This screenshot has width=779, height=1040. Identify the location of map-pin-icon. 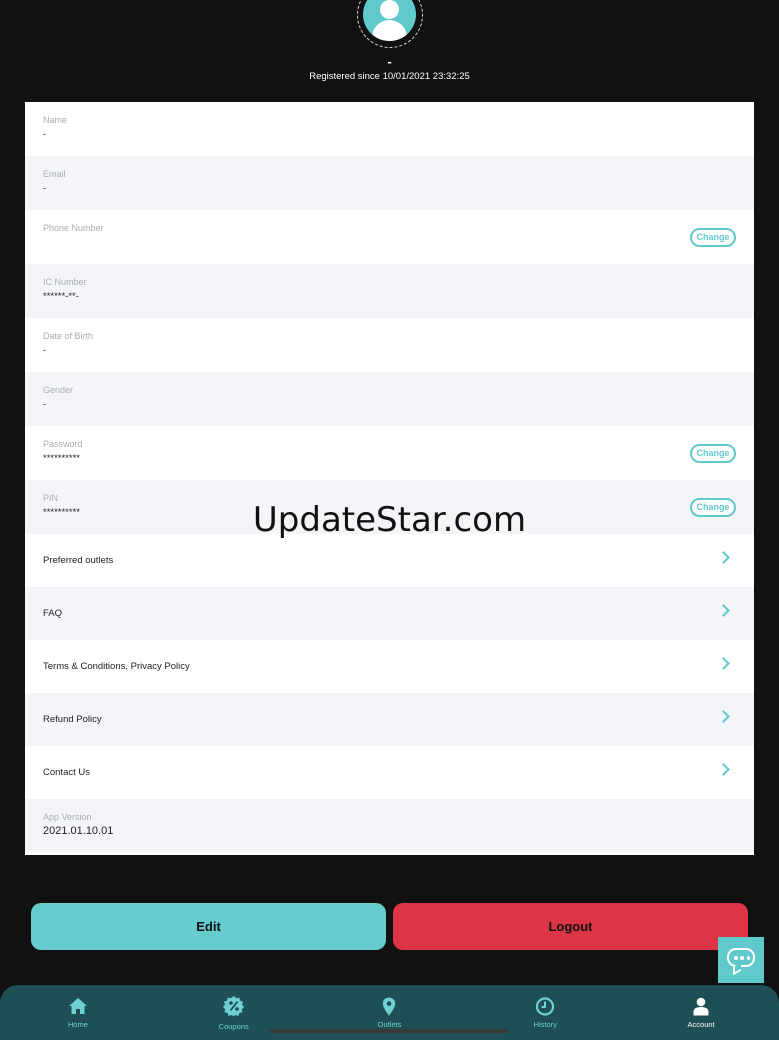
(389, 1006).